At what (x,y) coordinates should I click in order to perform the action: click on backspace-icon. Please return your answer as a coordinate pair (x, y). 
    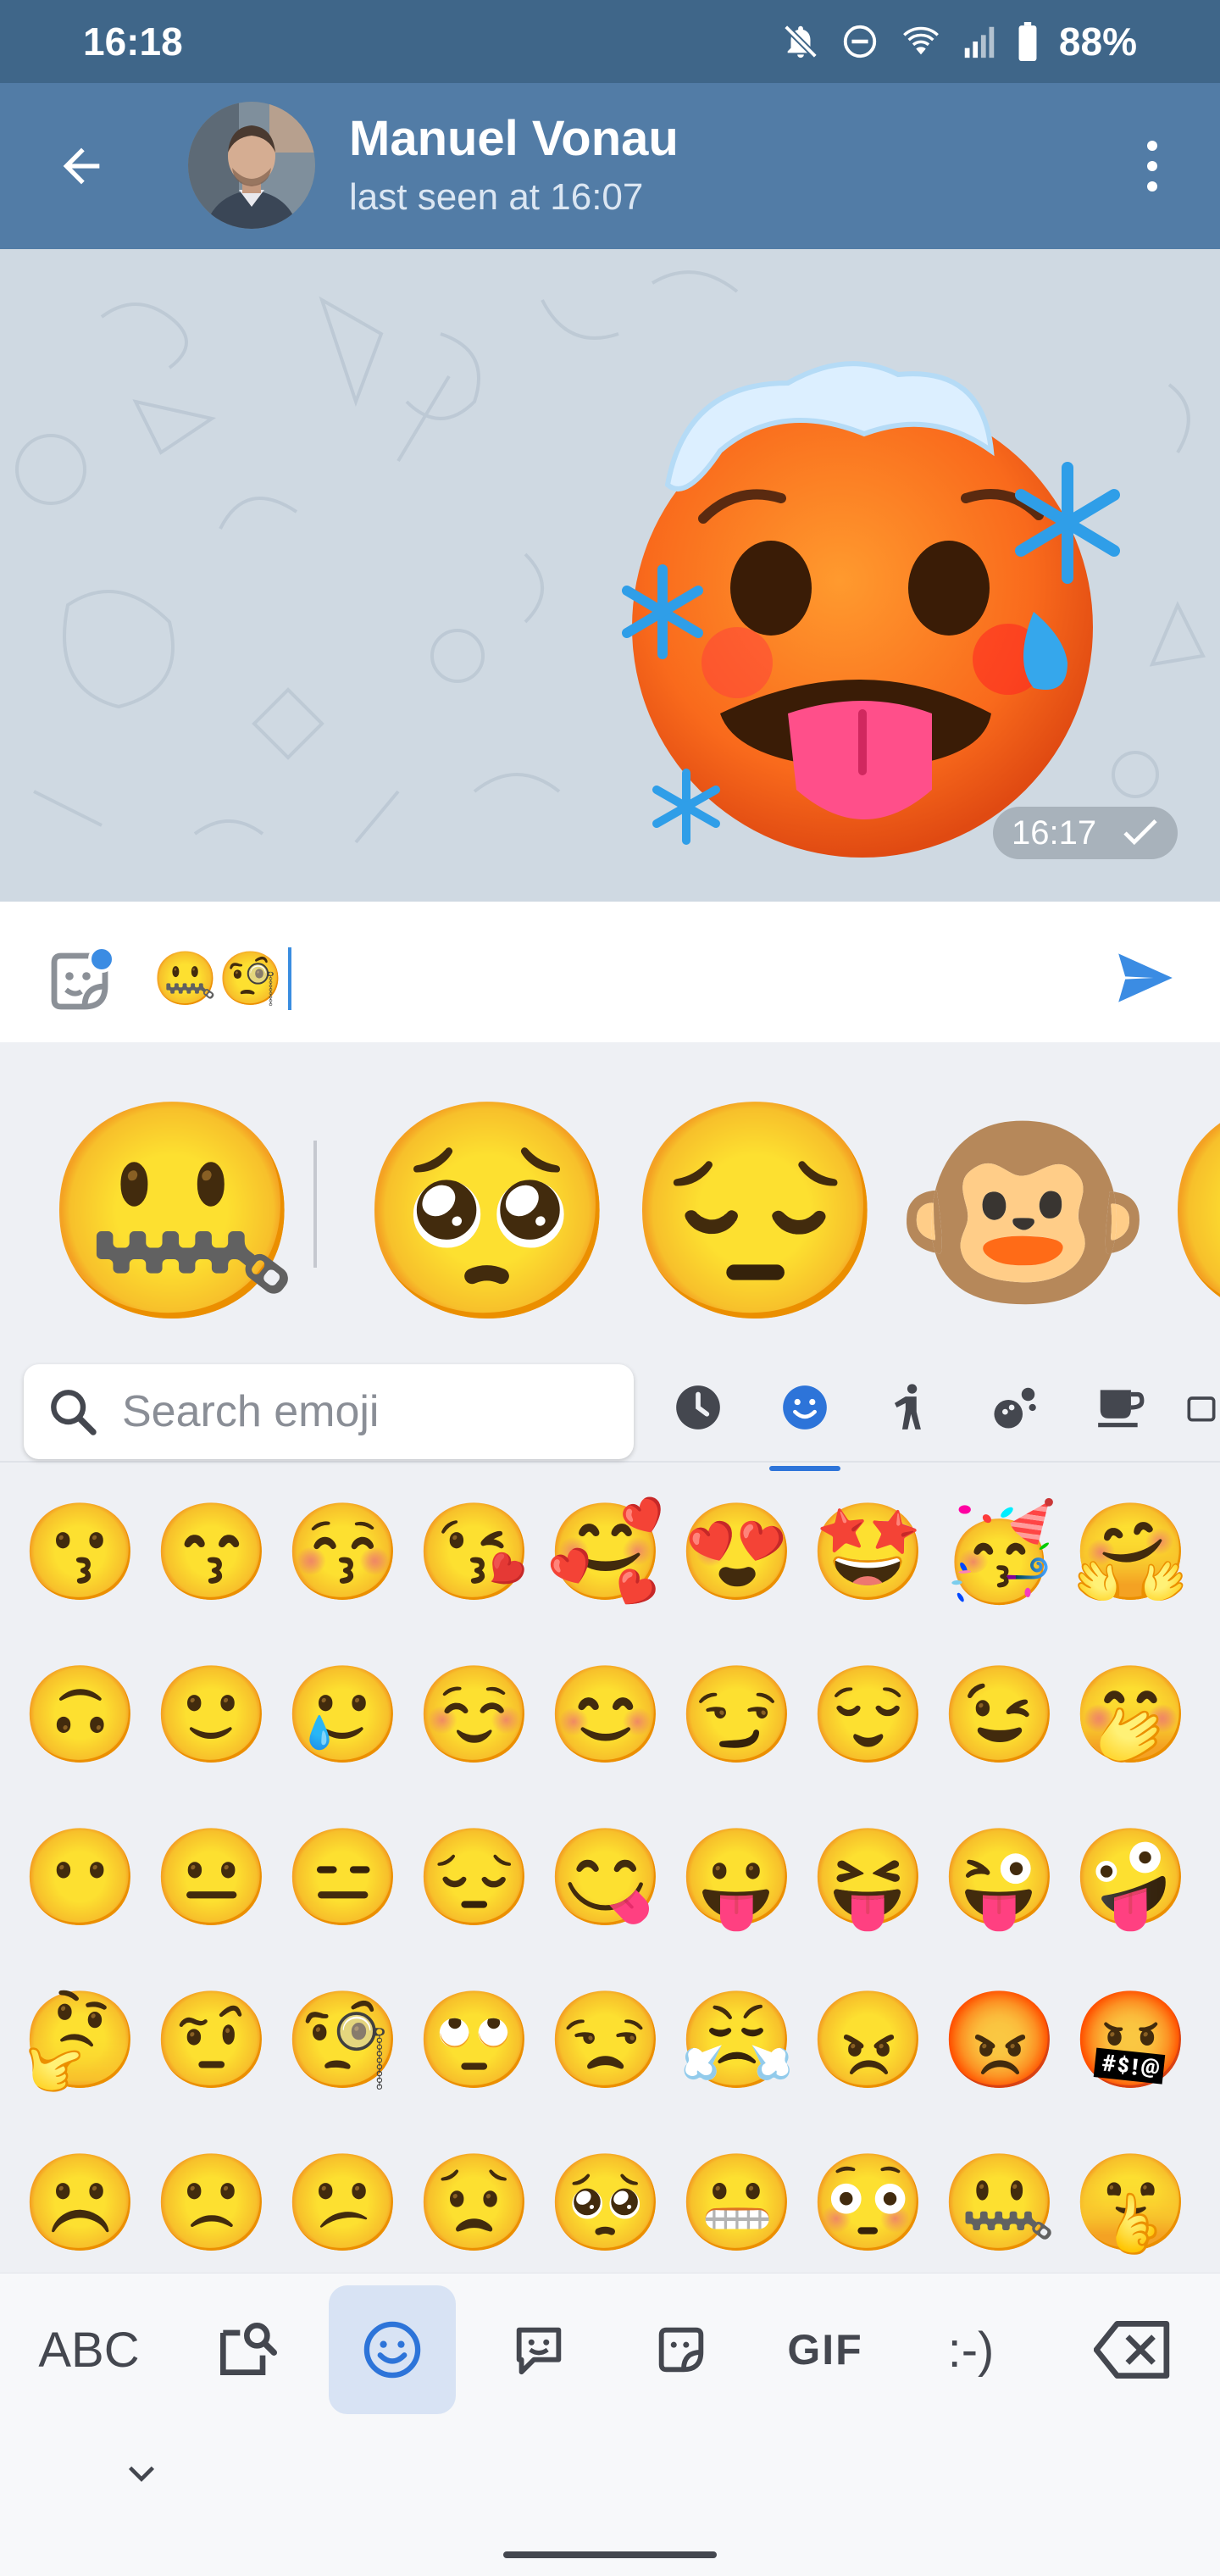
    Looking at the image, I should click on (1132, 2349).